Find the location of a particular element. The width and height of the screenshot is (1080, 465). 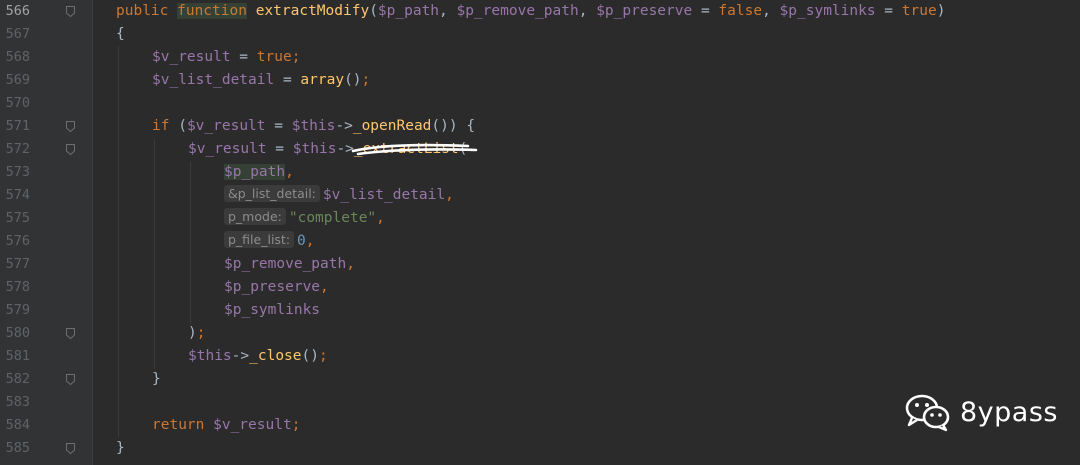

code-token: return is located at coordinates (183, 425).